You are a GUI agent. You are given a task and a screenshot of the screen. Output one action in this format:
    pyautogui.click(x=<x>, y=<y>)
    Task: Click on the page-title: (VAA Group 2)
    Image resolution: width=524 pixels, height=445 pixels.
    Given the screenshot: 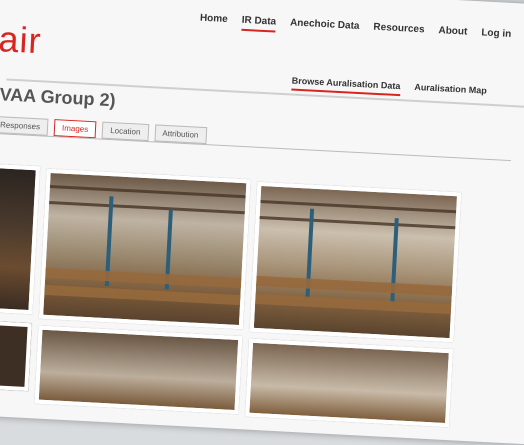 What is the action you would take?
    pyautogui.click(x=58, y=97)
    